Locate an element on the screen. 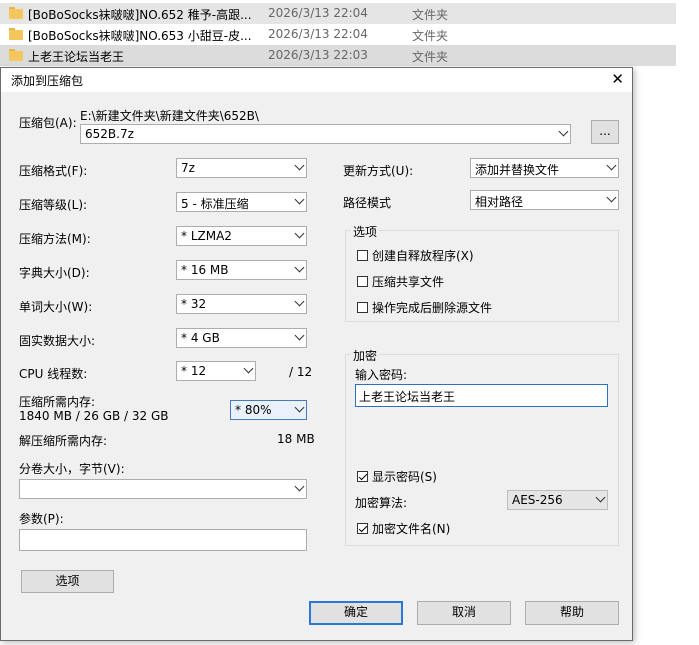 Image resolution: width=699 pixels, height=645 pixels. memory-combo: * 80% is located at coordinates (268, 410).